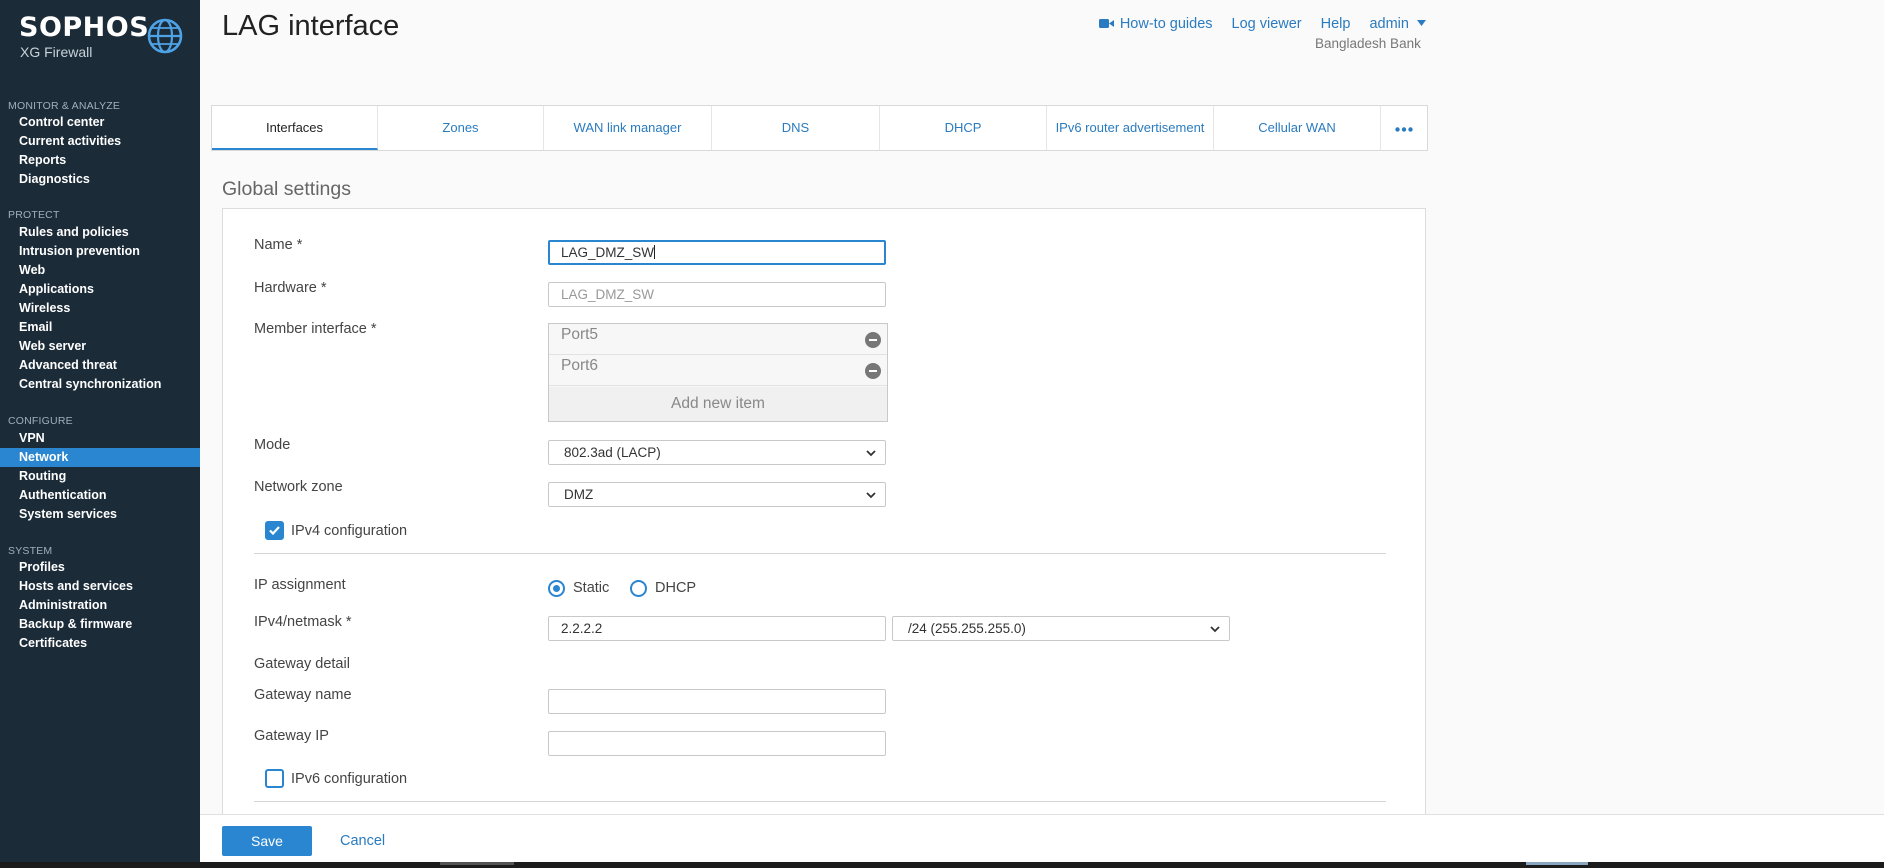  Describe the element at coordinates (796, 128) in the screenshot. I see `tab-dns: DNS` at that location.